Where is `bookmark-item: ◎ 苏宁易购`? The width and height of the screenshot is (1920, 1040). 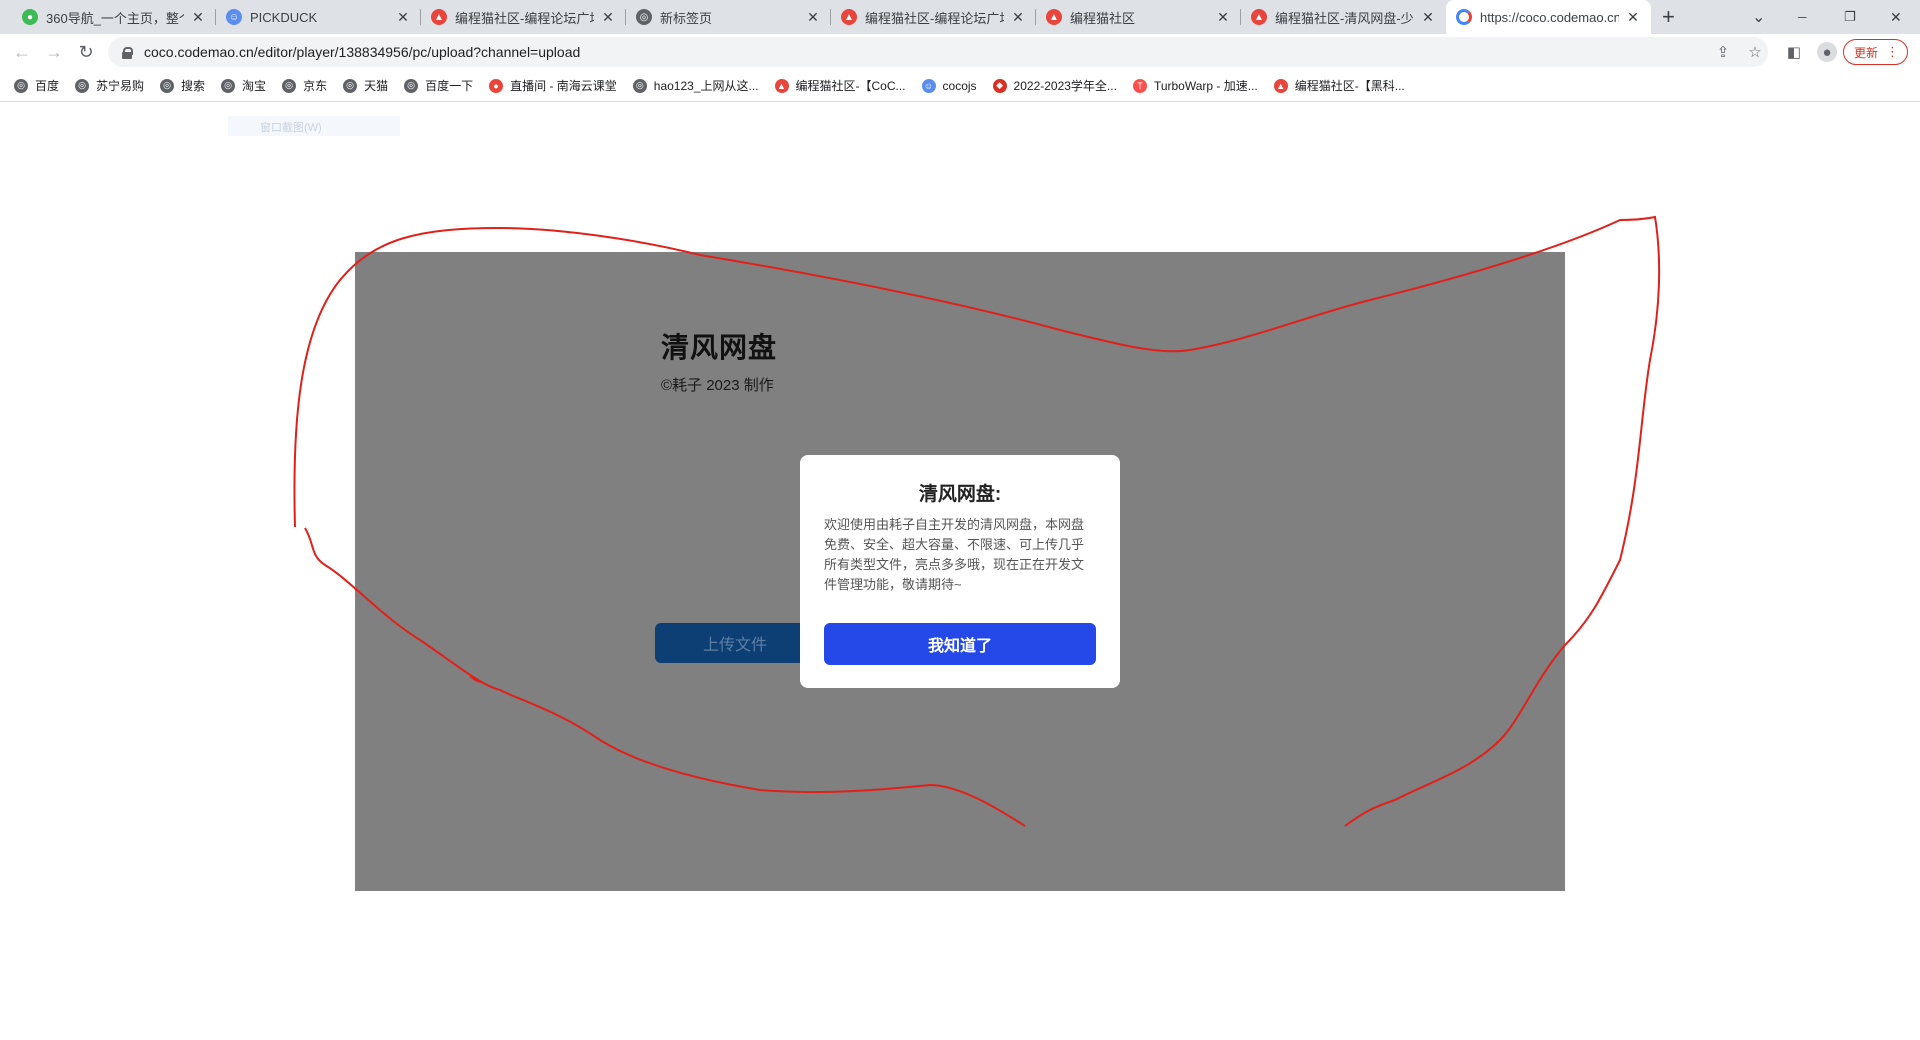 bookmark-item: ◎ 苏宁易购 is located at coordinates (109, 85).